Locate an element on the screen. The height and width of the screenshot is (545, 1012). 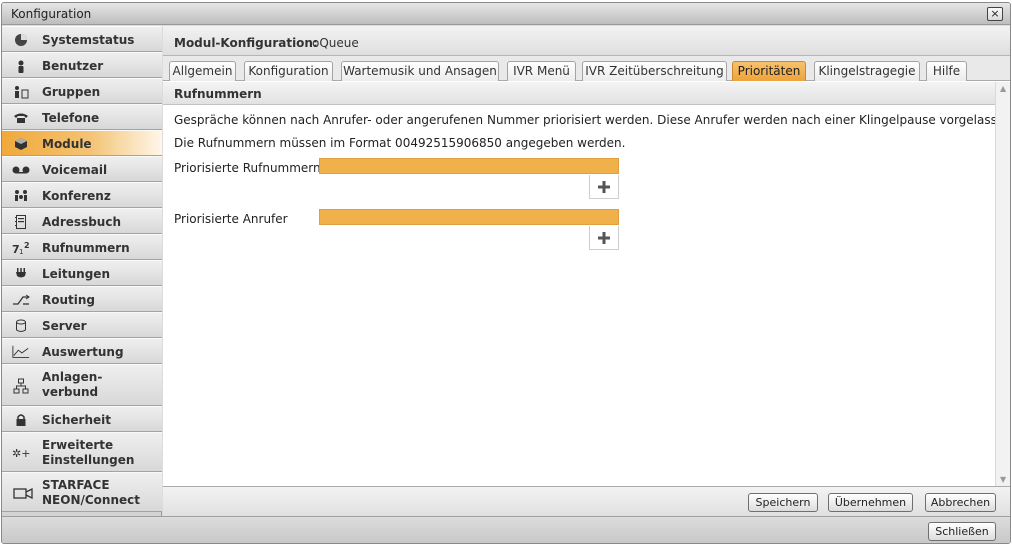
sidebar-item-routing: Routing is located at coordinates (82, 299).